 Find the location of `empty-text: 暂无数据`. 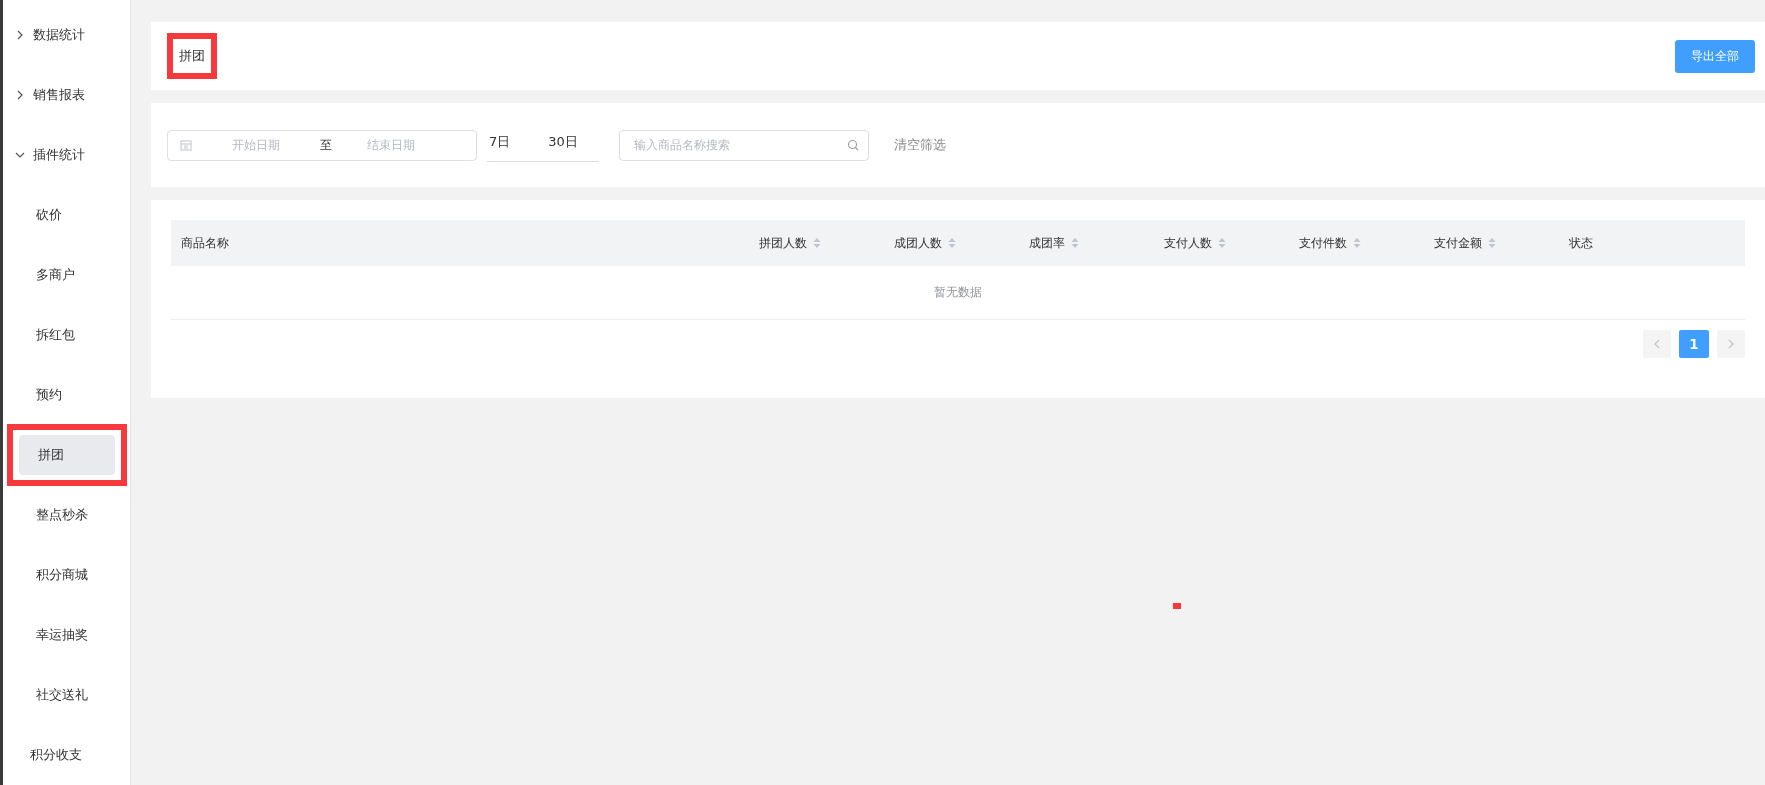

empty-text: 暂无数据 is located at coordinates (958, 292).